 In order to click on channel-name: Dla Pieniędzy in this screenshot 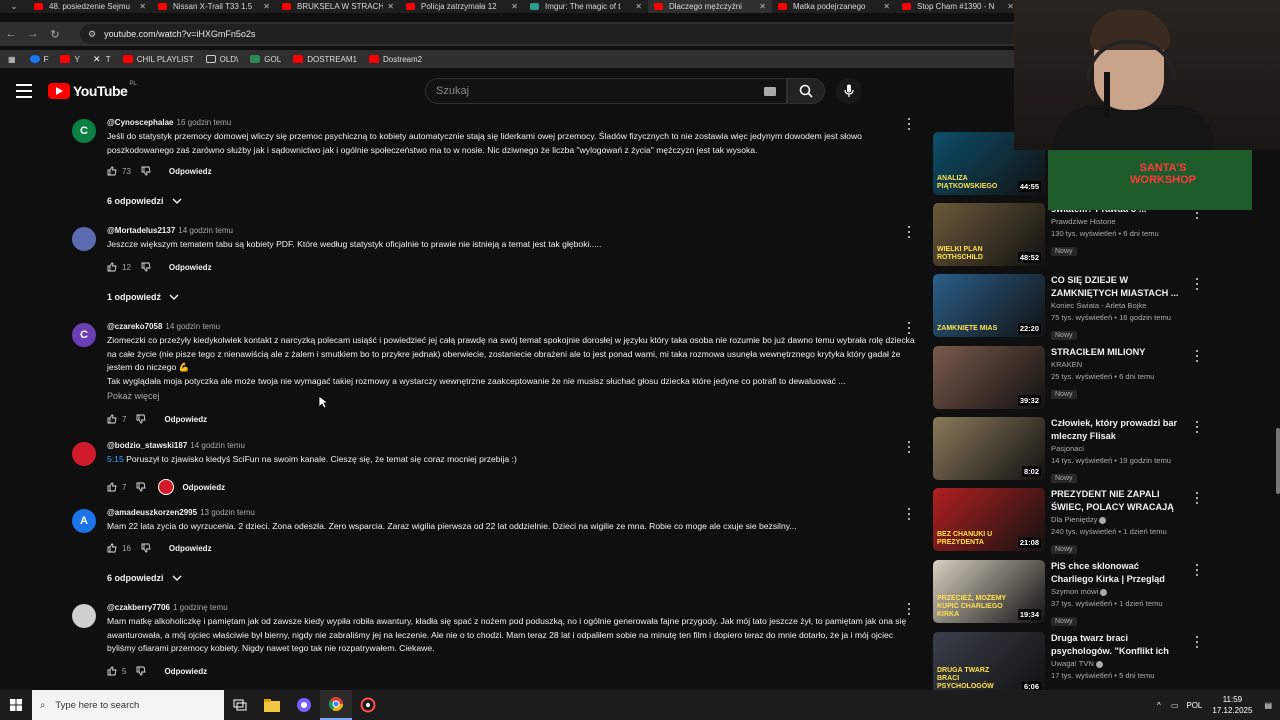, I will do `click(1116, 520)`.